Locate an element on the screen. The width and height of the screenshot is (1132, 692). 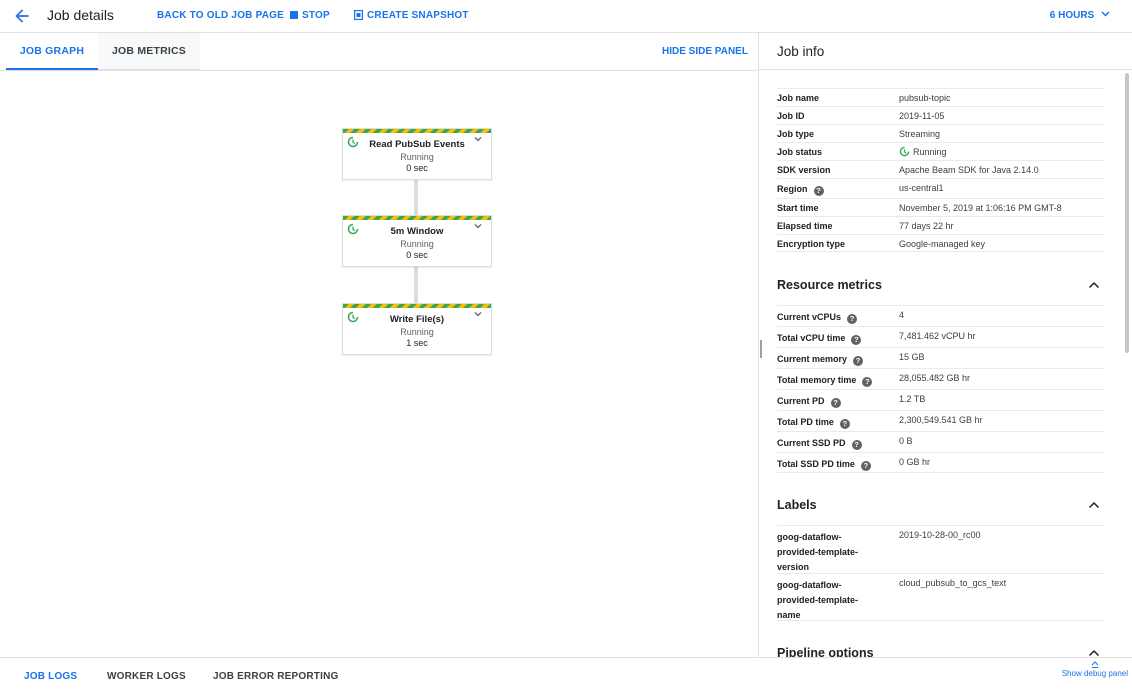
graph-node-write-files: Write File(s) Running 1 sec is located at coordinates (417, 329).